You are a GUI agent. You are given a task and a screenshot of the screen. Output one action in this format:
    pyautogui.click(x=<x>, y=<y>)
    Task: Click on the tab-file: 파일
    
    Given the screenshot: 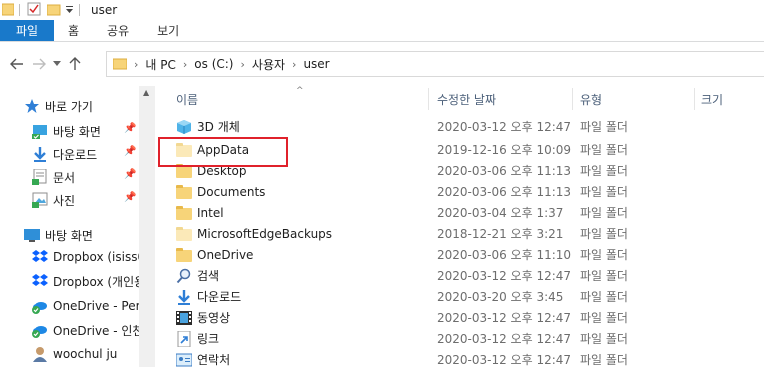 What is the action you would take?
    pyautogui.click(x=27, y=30)
    